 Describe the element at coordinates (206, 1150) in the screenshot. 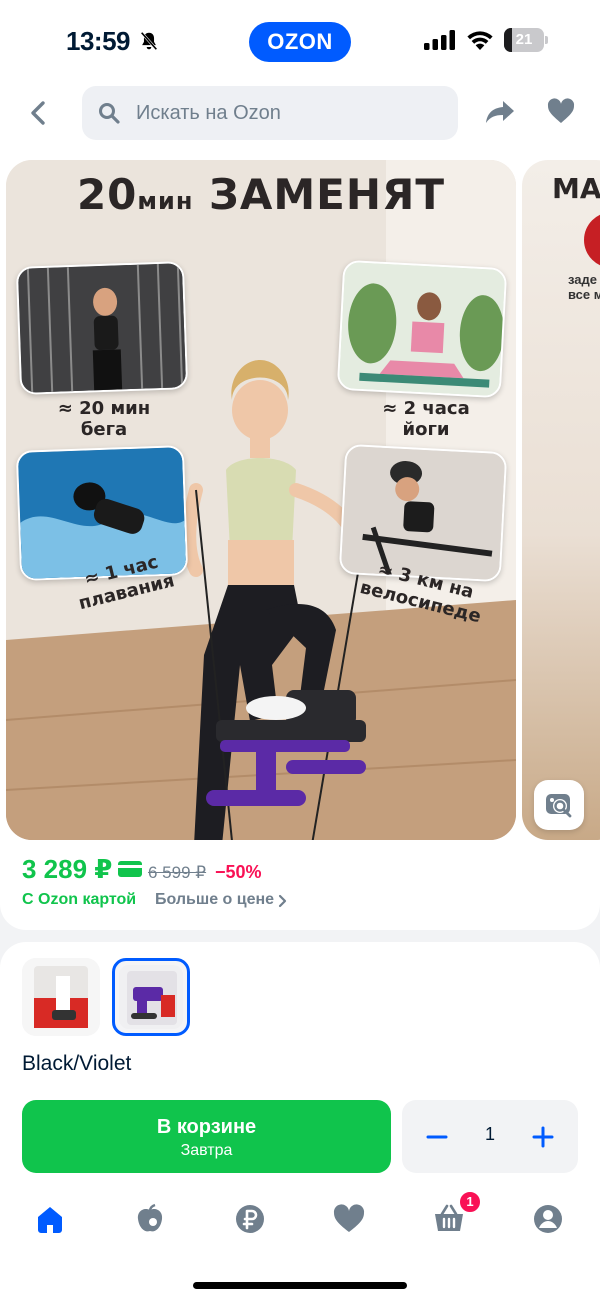

I see `delivery-date-label: Завтра` at that location.